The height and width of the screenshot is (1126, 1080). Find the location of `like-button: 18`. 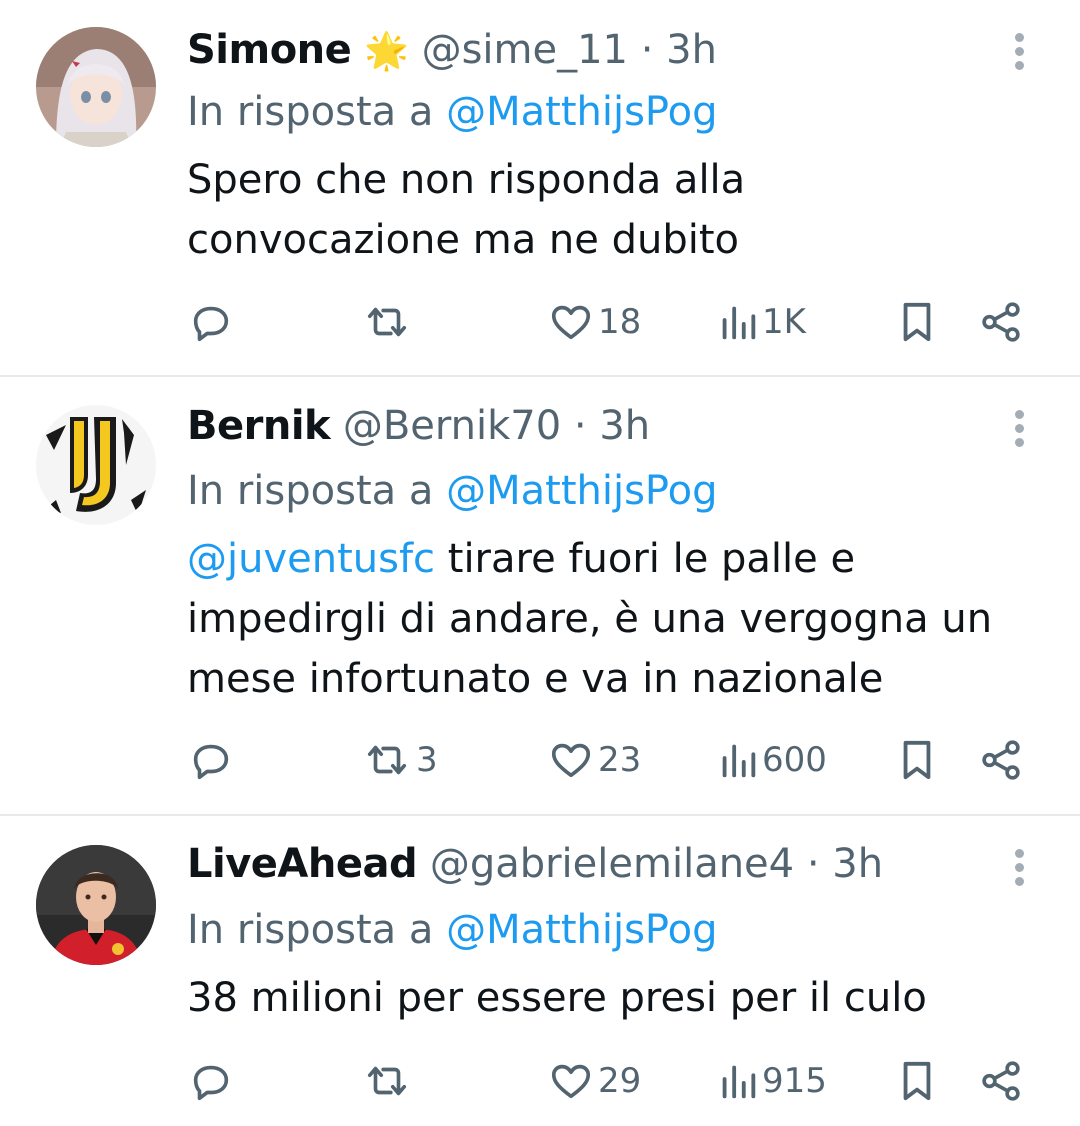

like-button: 18 is located at coordinates (594, 322).